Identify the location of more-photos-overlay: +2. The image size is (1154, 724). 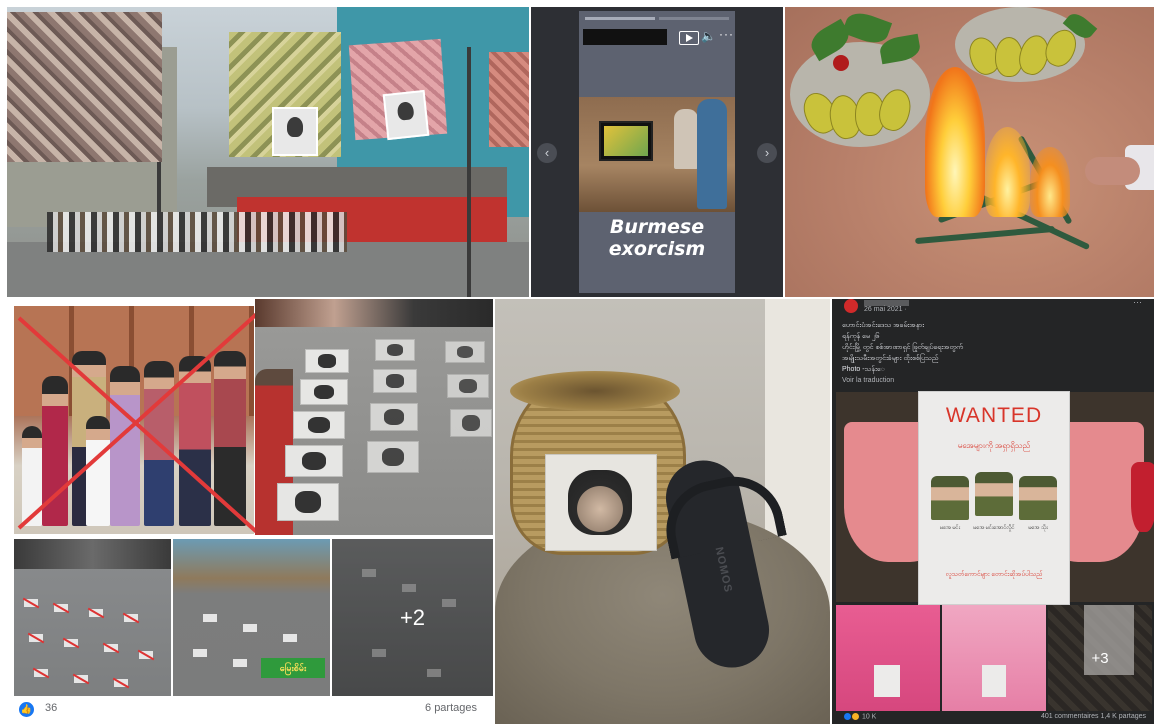
(412, 617).